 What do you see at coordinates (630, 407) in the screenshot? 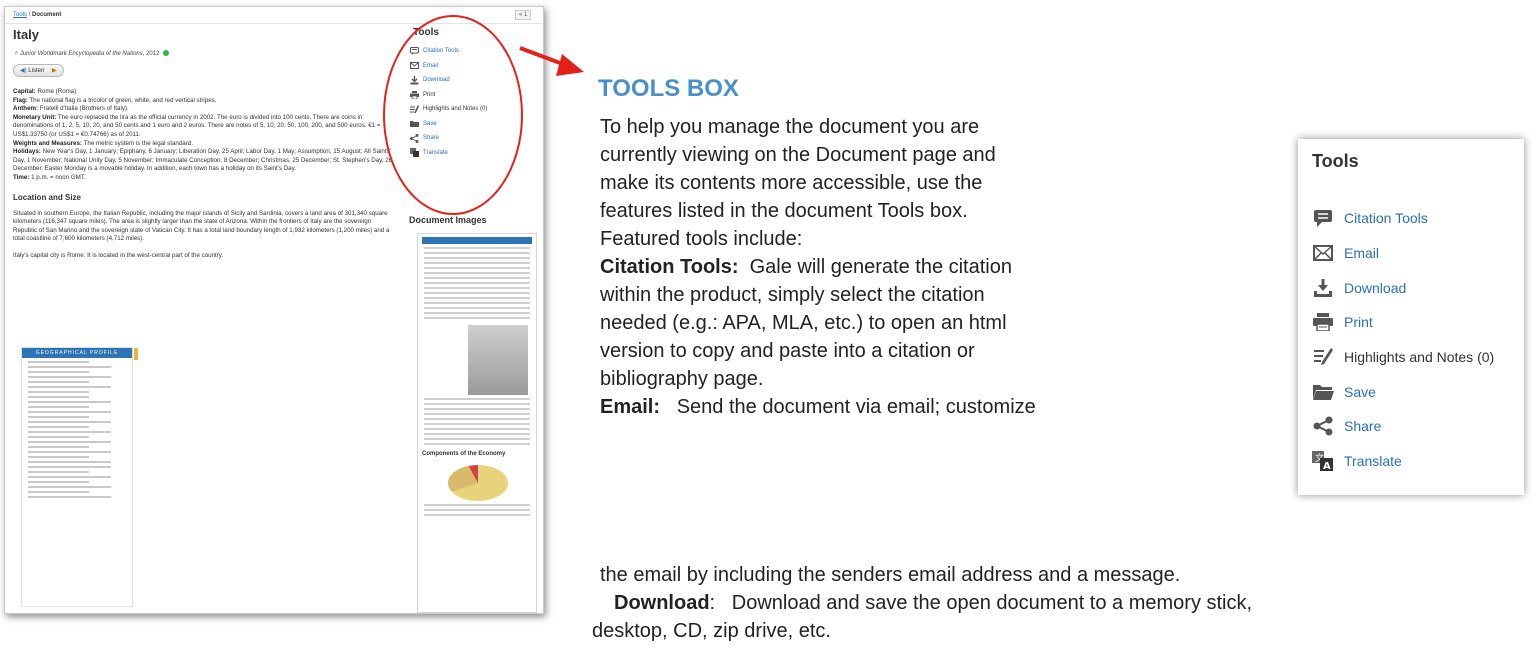
I see `email-label: Email:` at bounding box center [630, 407].